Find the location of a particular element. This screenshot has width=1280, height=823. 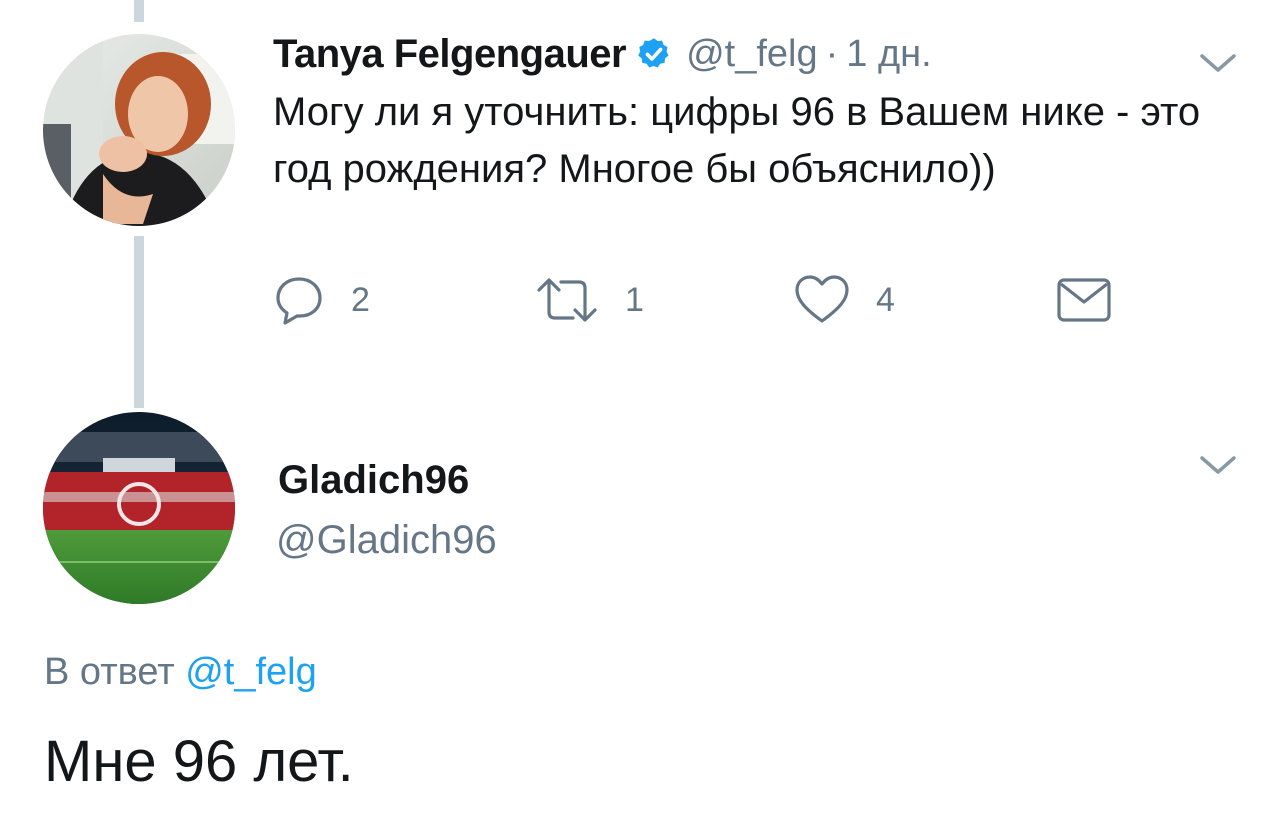

retweet-button: 1 is located at coordinates (589, 300).